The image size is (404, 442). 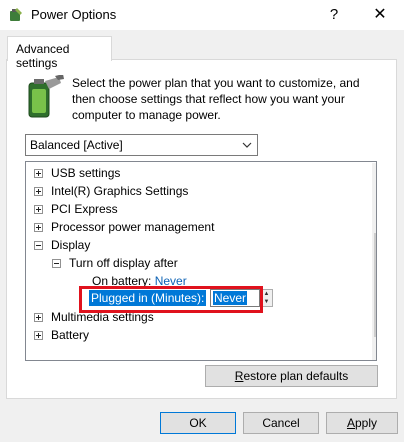 I want to click on power-plan-value: Balanced [Active], so click(x=76, y=145).